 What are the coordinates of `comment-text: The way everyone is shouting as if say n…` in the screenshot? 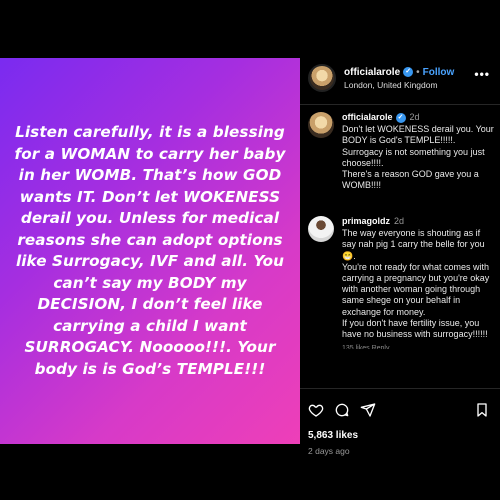 It's located at (416, 284).